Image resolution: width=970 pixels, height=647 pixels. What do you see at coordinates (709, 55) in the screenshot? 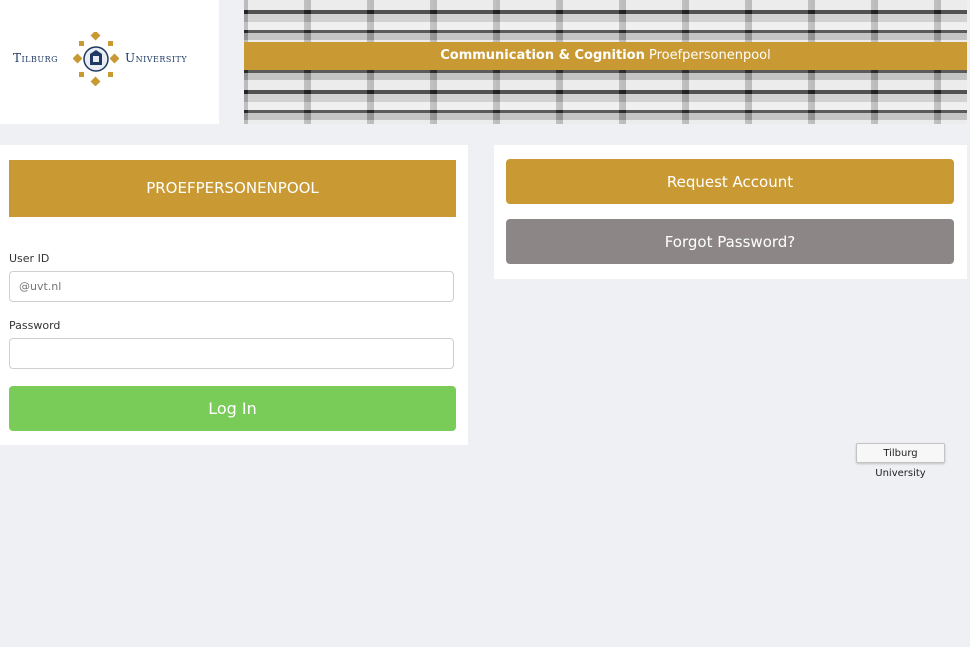
I see `banner-title-normal: Proefpersonenpool` at bounding box center [709, 55].